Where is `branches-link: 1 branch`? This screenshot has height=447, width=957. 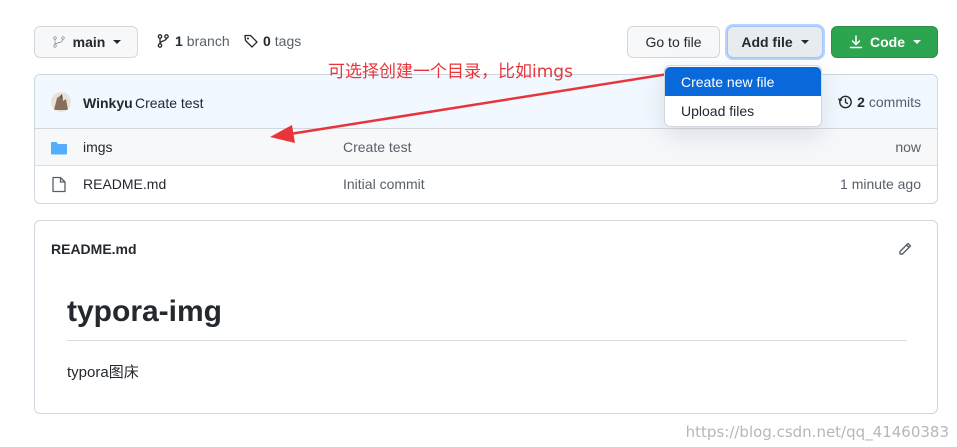 branches-link: 1 branch is located at coordinates (192, 41).